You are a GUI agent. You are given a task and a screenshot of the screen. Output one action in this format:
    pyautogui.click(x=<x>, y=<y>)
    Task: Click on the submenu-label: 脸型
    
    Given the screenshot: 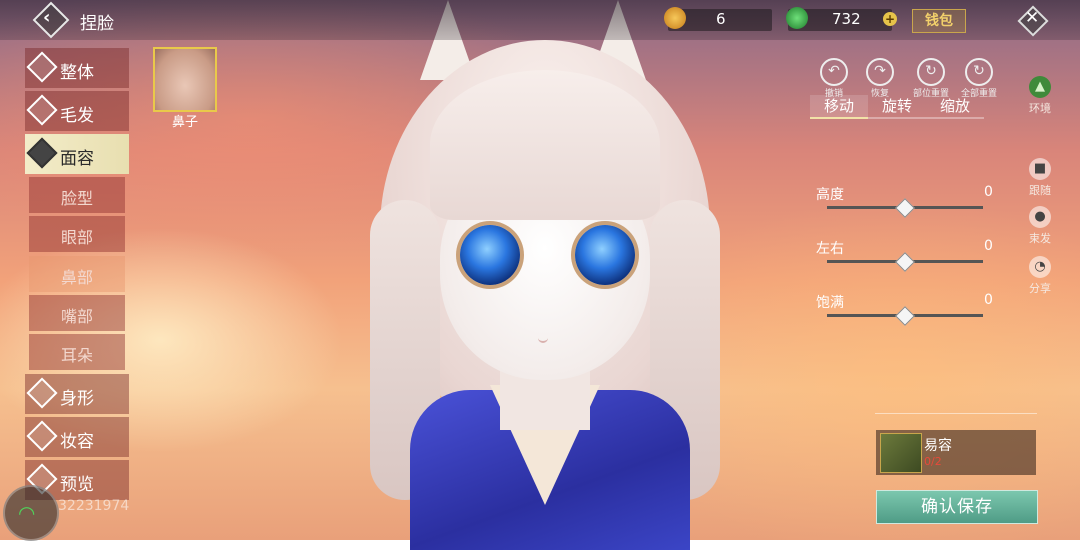 What is the action you would take?
    pyautogui.click(x=76, y=198)
    